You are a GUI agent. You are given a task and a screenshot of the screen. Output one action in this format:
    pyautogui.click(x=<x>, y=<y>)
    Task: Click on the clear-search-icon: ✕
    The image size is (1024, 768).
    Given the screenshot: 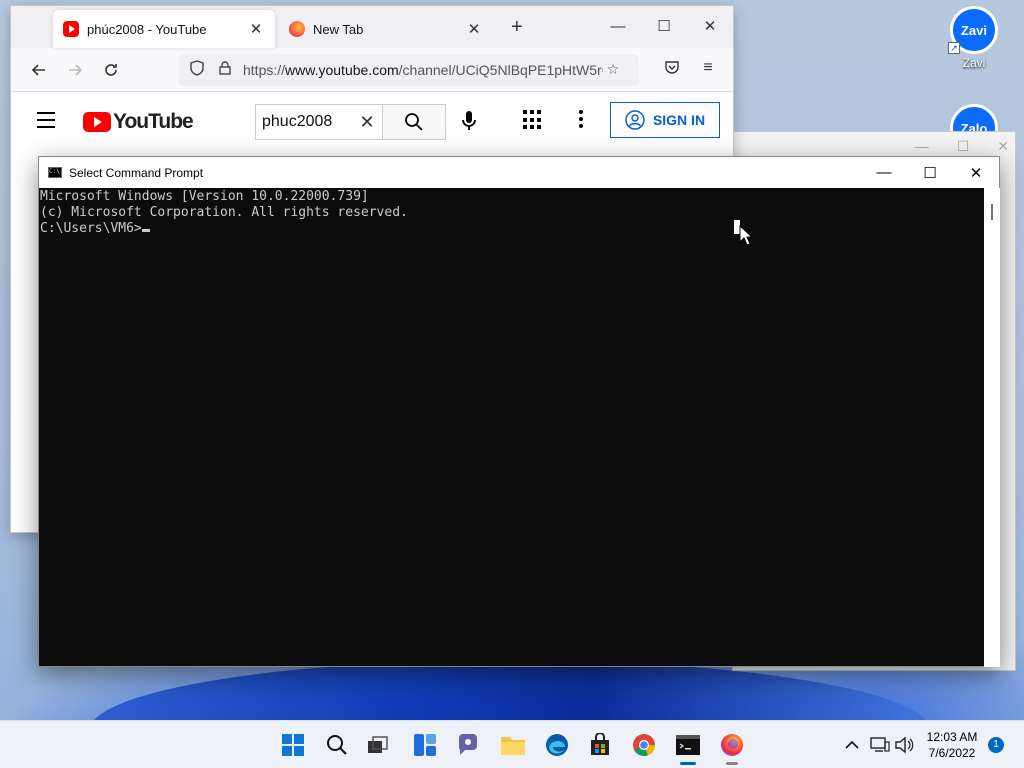 What is the action you would take?
    pyautogui.click(x=367, y=122)
    